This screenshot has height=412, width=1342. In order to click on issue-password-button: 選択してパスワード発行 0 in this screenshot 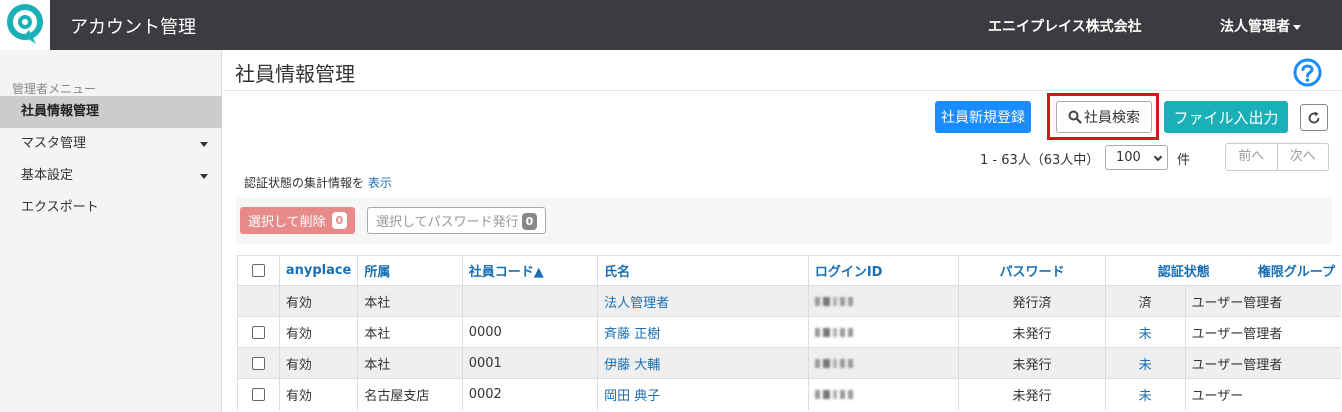, I will do `click(456, 220)`.